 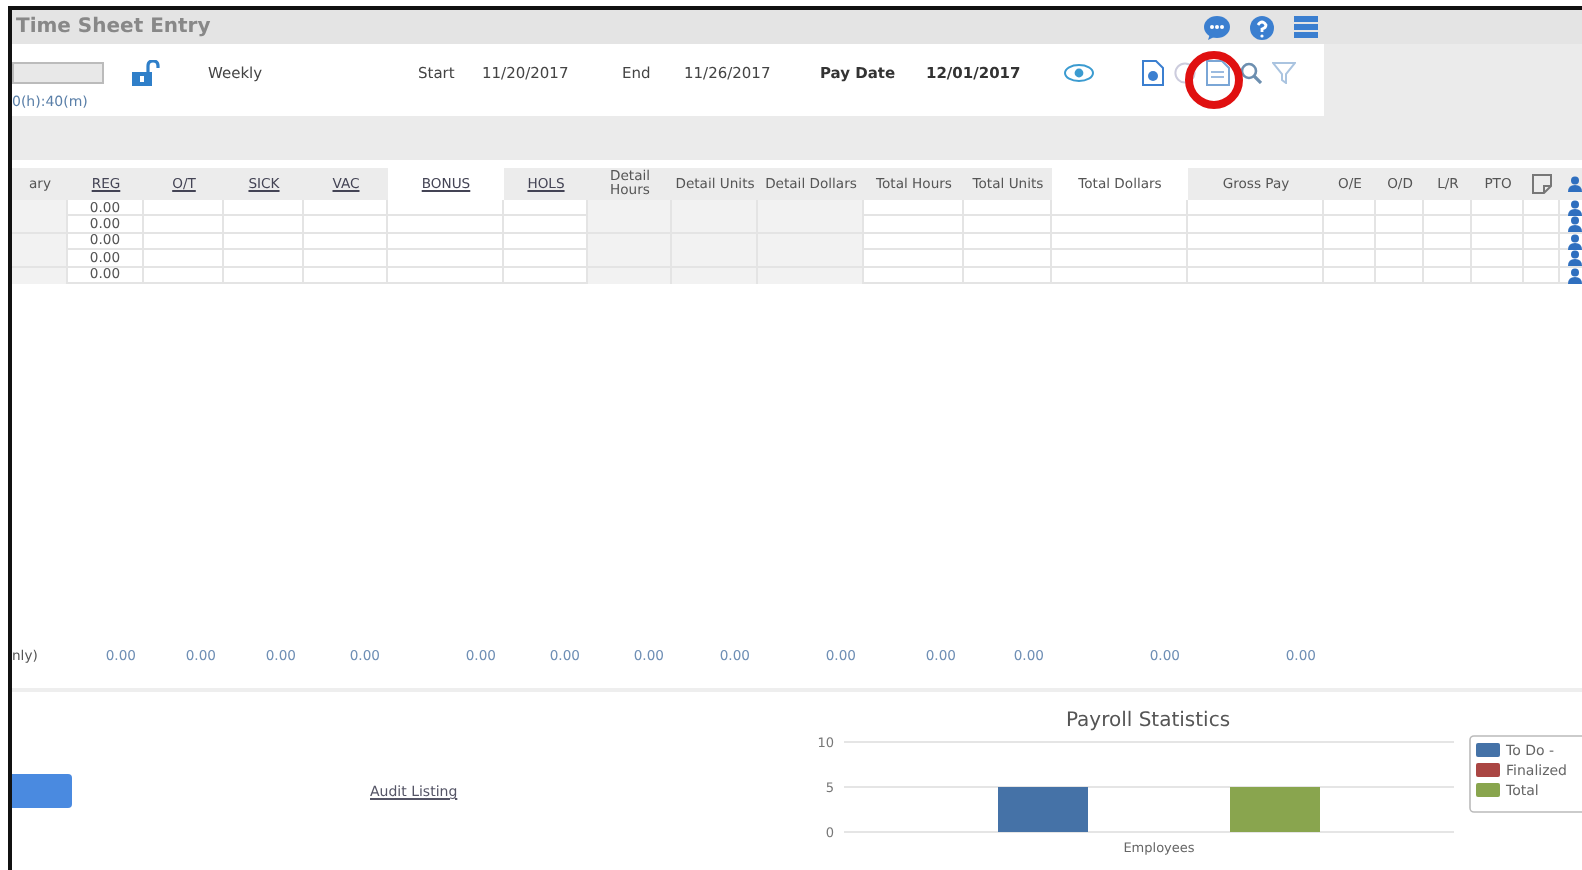 I want to click on window-title: Time Sheet Entry, so click(x=112, y=27).